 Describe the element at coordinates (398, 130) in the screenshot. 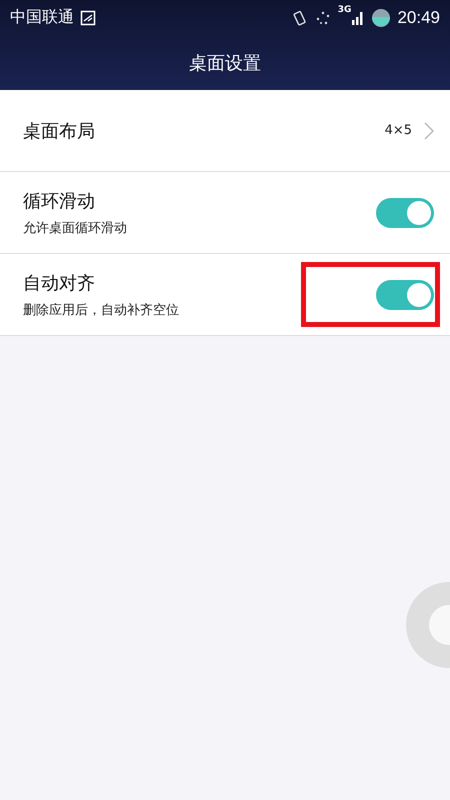

I see `row-value: 4×5` at that location.